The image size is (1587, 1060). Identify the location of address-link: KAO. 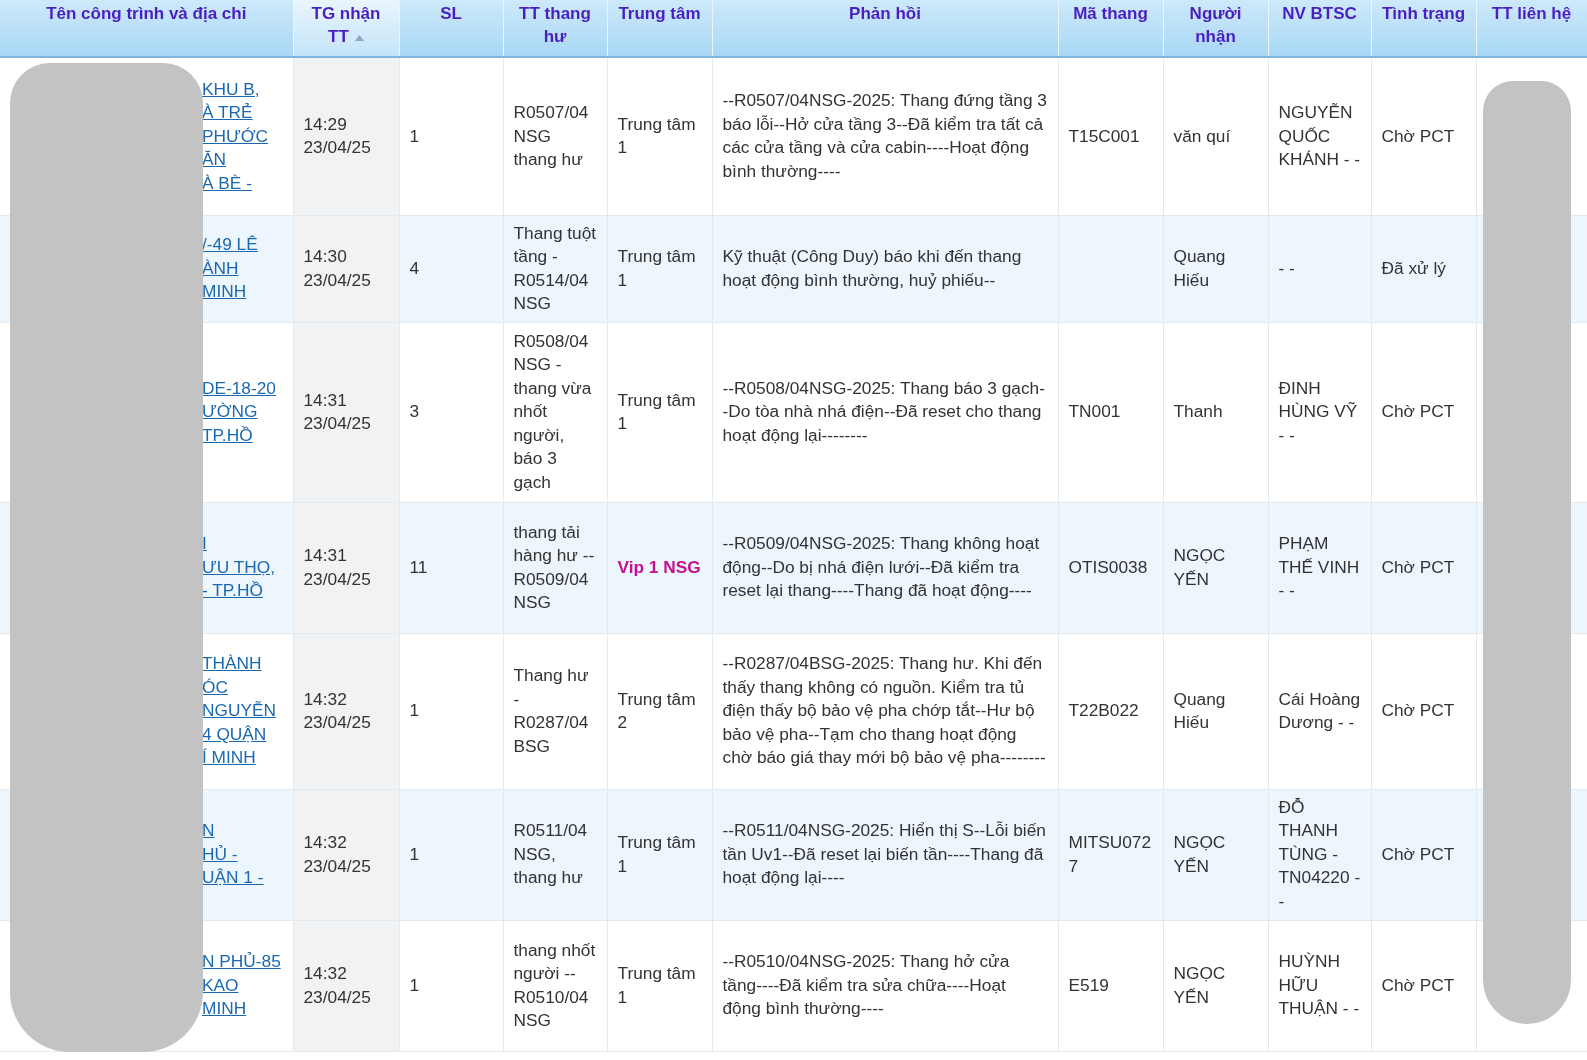
(220, 985).